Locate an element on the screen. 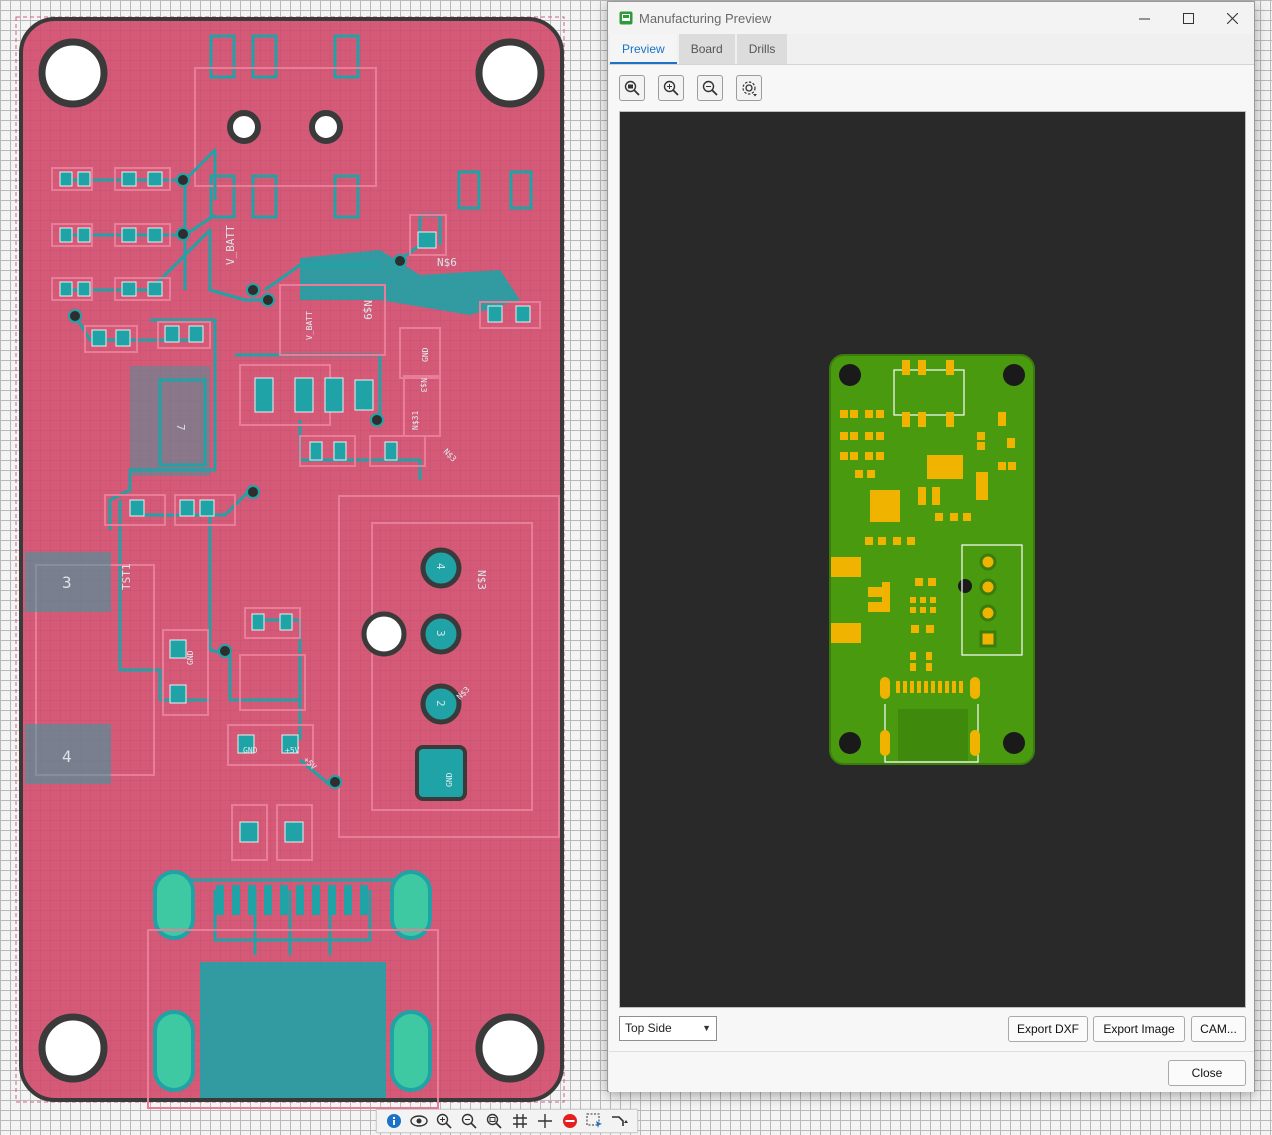 The width and height of the screenshot is (1272, 1135). label-ns6: N$6 is located at coordinates (447, 262).